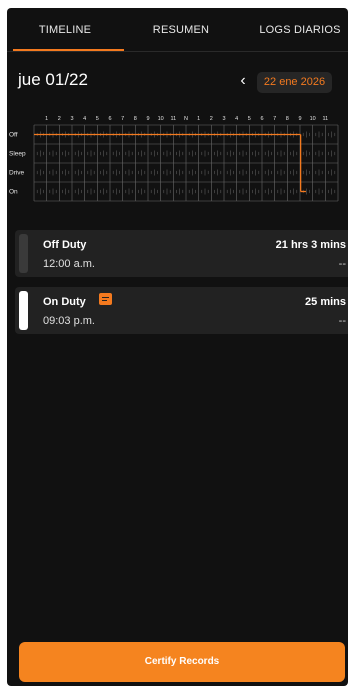 This screenshot has width=354, height=688. Describe the element at coordinates (17, 173) in the screenshot. I see `status-row-label: Drive` at that location.